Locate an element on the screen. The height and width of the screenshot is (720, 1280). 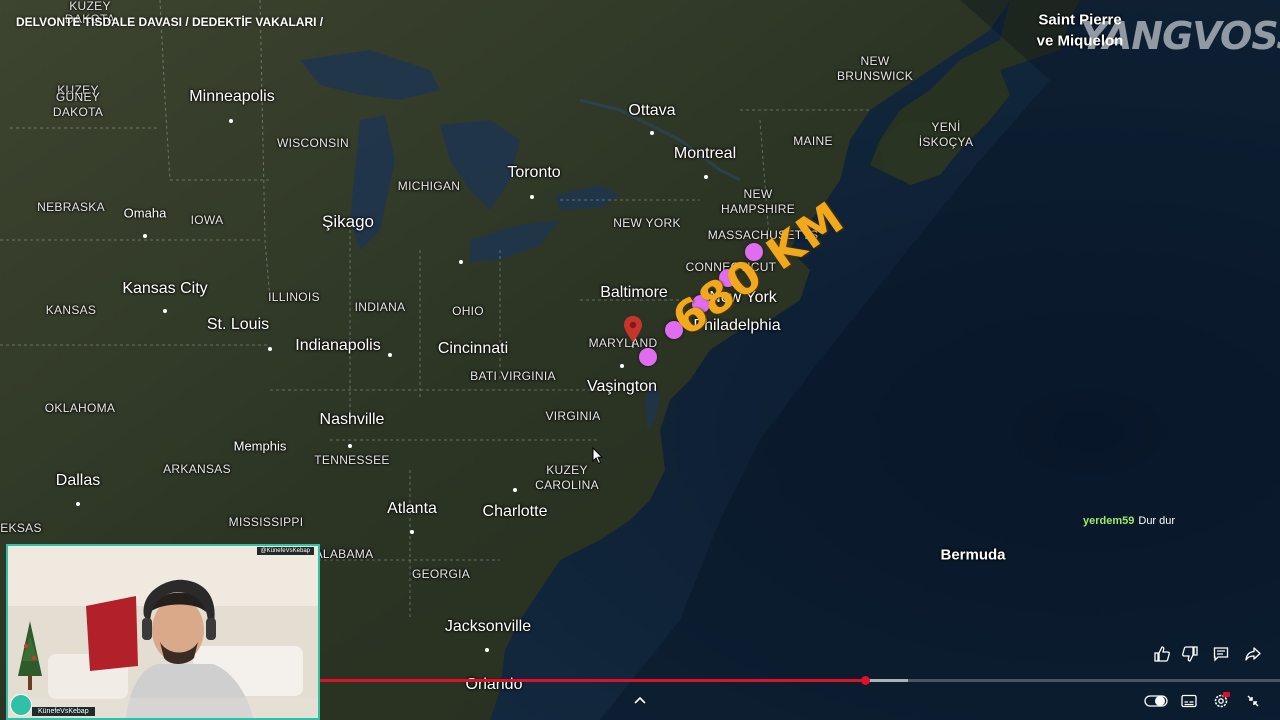
label-arkansas: ARKANSAS is located at coordinates (197, 469).